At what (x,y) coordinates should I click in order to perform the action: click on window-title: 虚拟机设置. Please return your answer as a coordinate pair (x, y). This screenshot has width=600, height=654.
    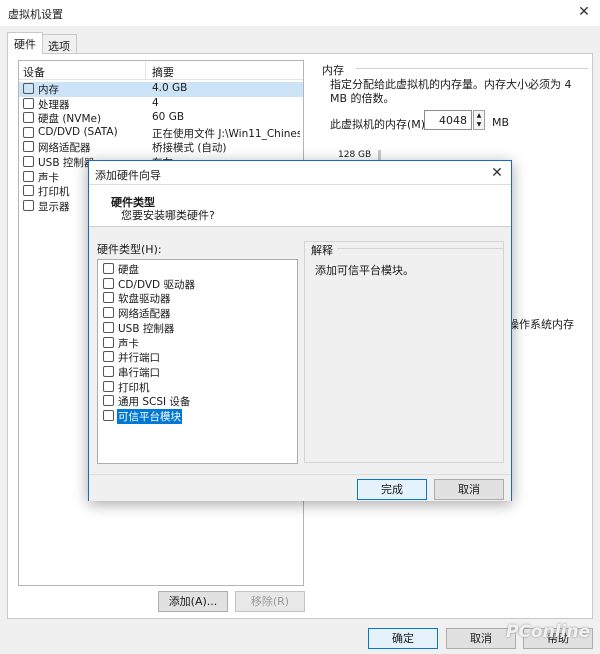
    Looking at the image, I should click on (35, 14).